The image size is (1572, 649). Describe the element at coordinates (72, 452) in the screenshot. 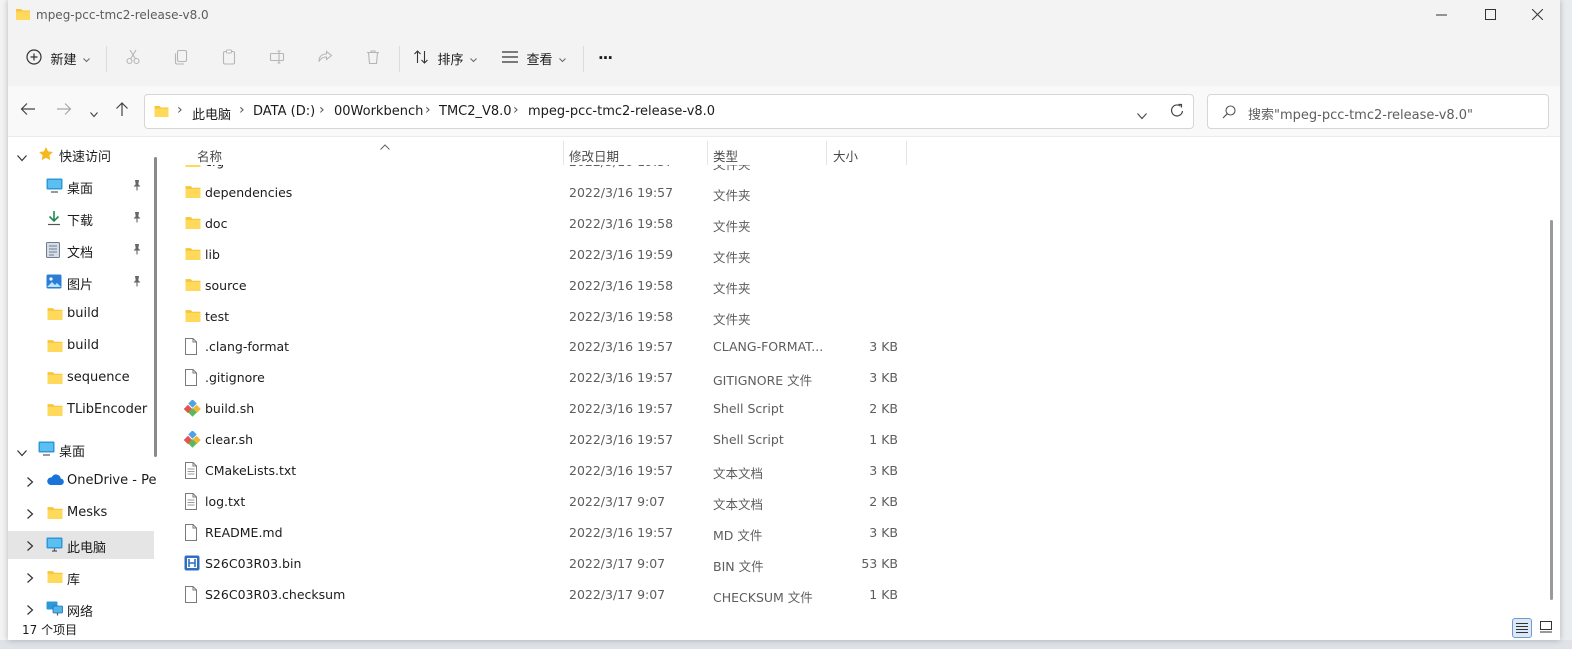

I see `nav-item-label: 桌面` at that location.